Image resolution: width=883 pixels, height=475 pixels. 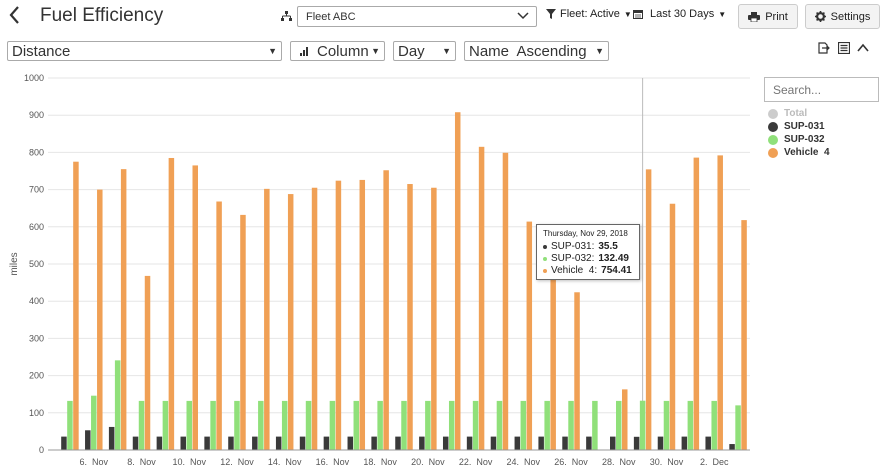 What do you see at coordinates (799, 139) in the screenshot?
I see `legend-item-sup-032: SUP-032` at bounding box center [799, 139].